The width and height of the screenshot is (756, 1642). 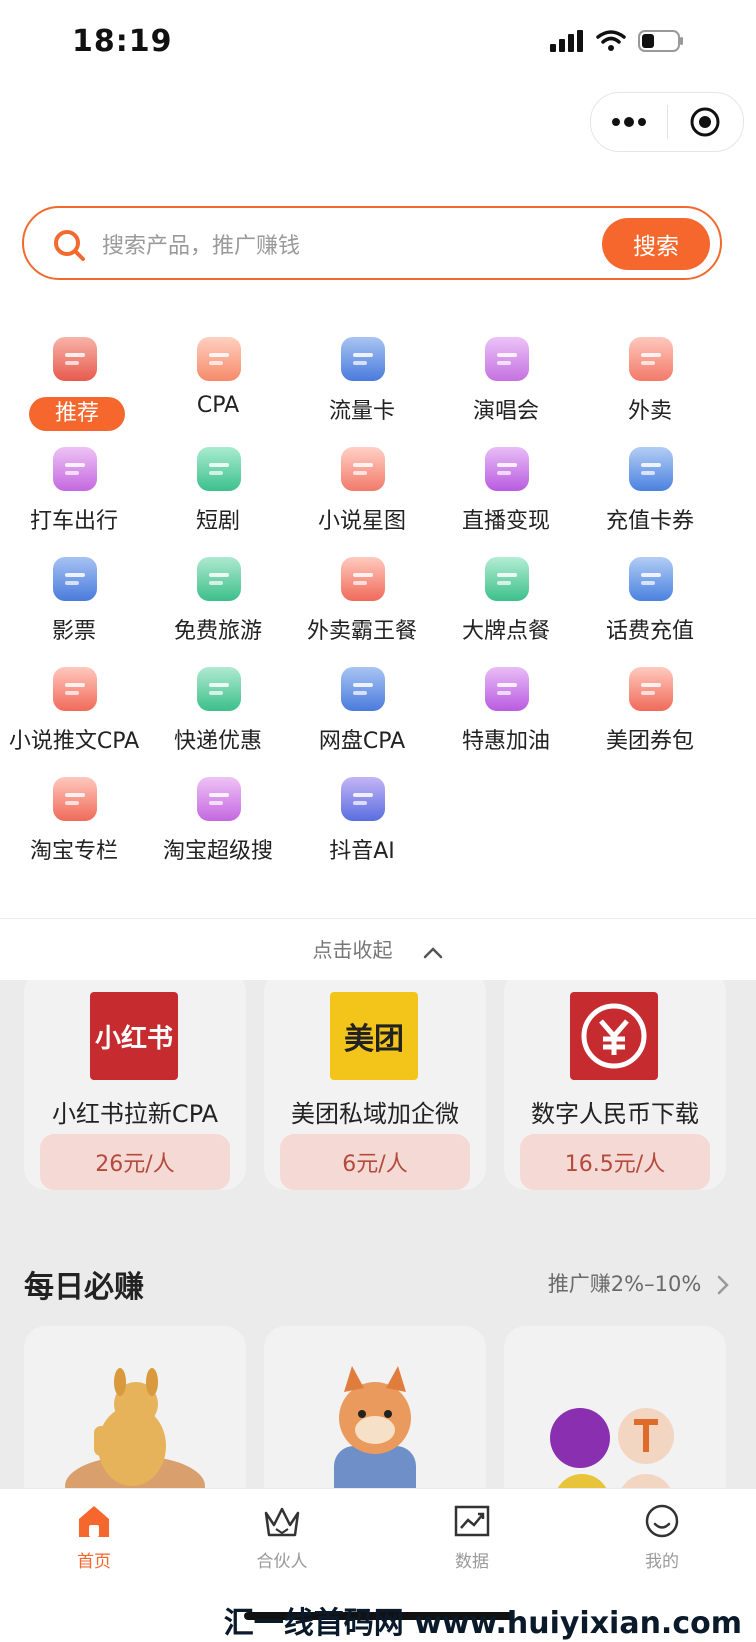 What do you see at coordinates (217, 631) in the screenshot?
I see `category-label: 免费旅游` at bounding box center [217, 631].